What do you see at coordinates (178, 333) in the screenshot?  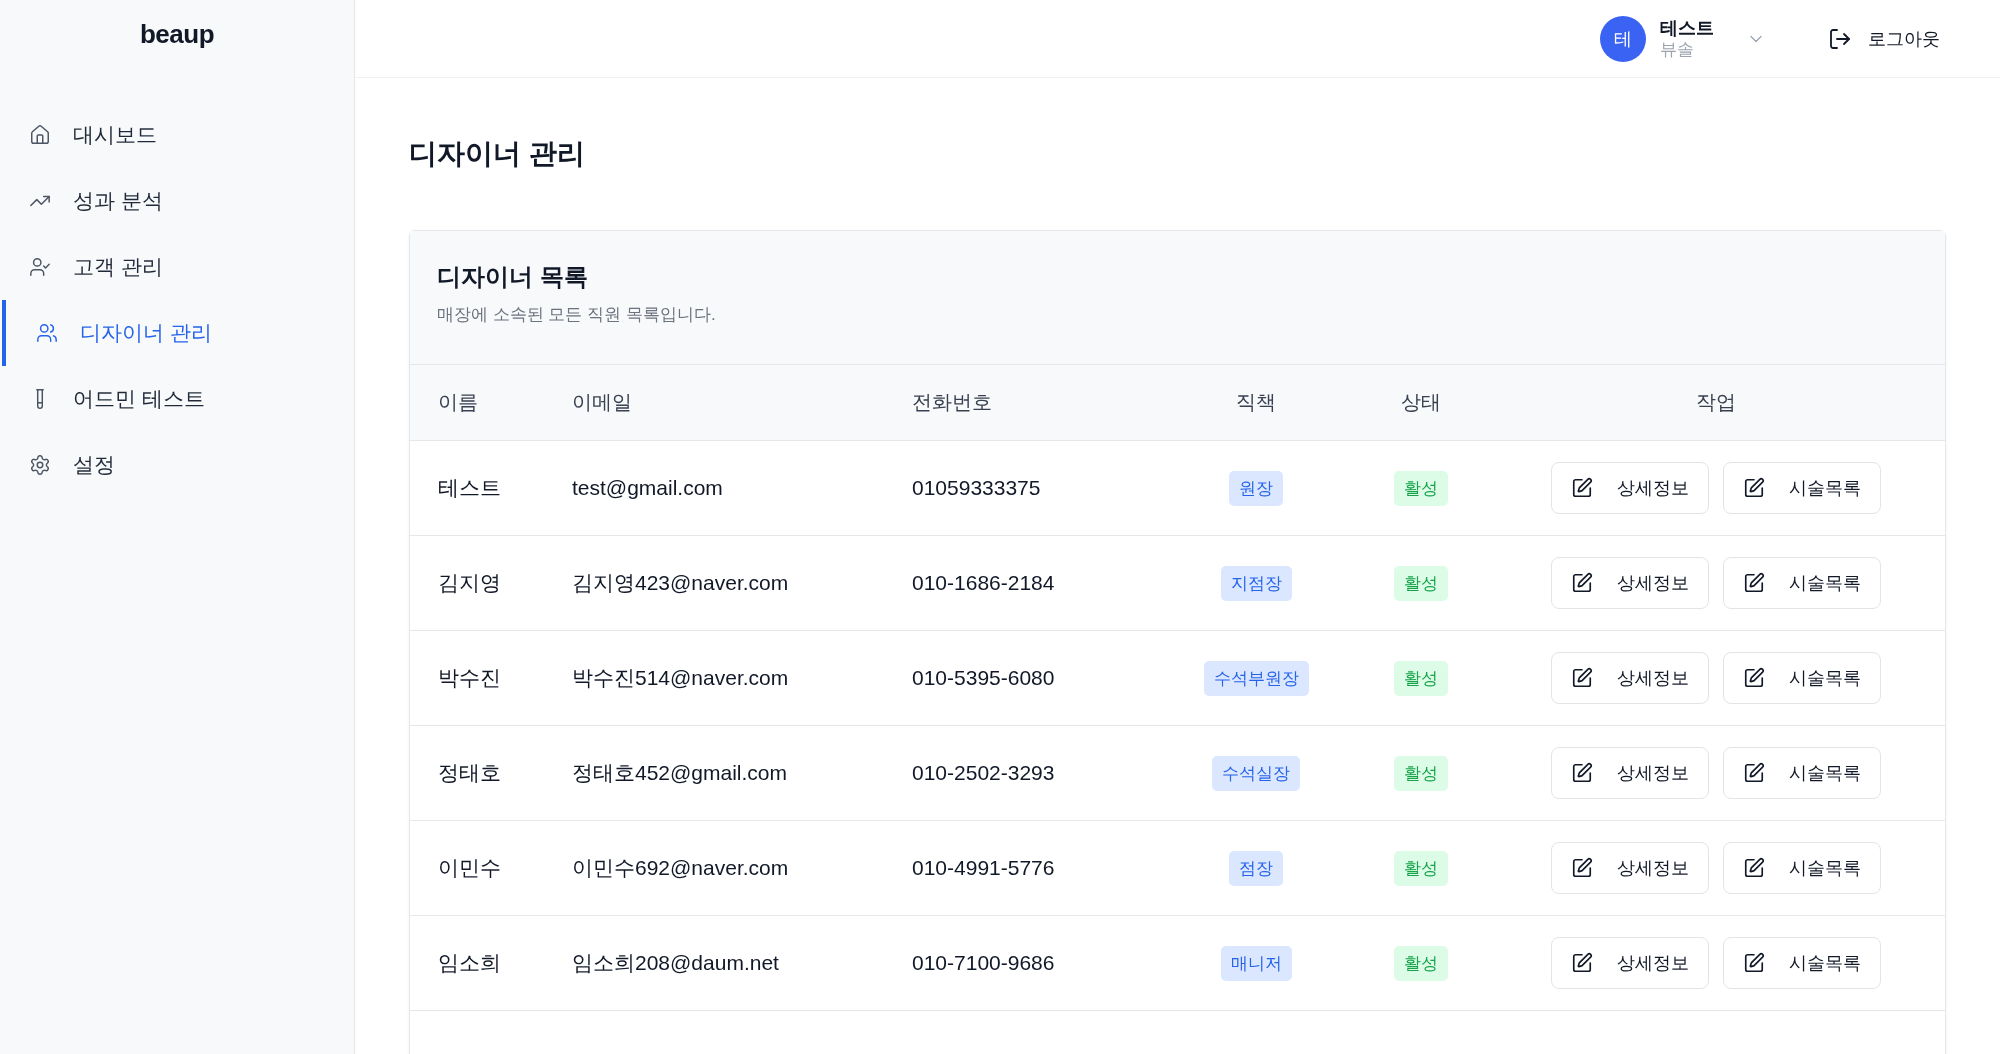 I see `sidebar-item: 디자이너 관리` at bounding box center [178, 333].